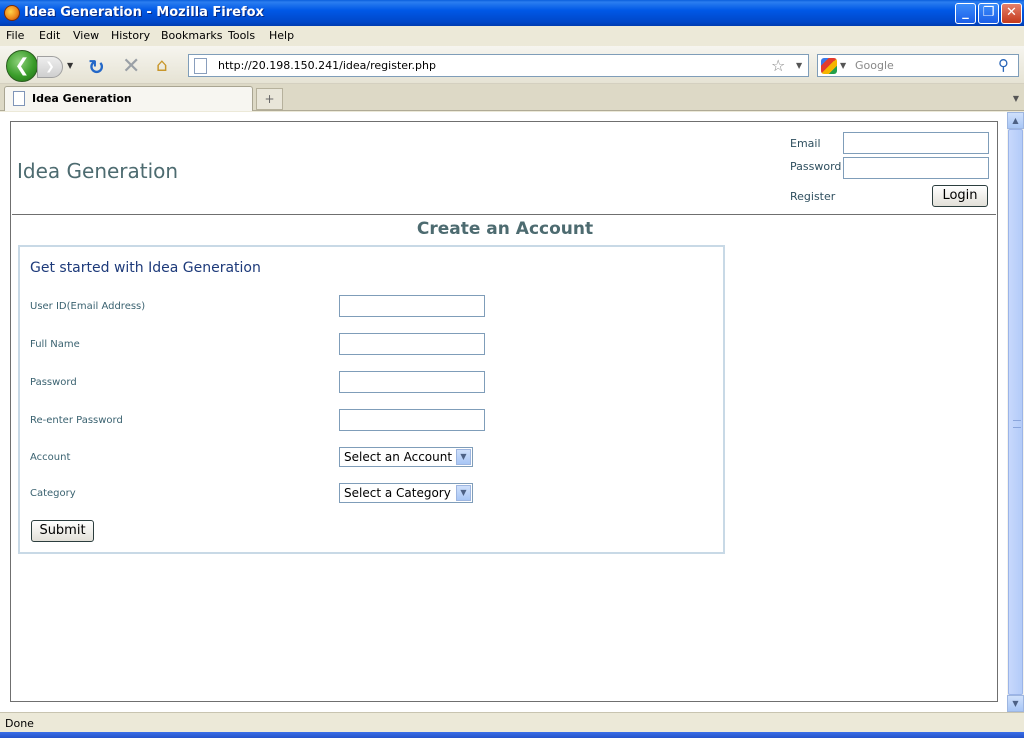 The image size is (1024, 738). I want to click on tab-strip: Idea Generation + ▼, so click(512, 97).